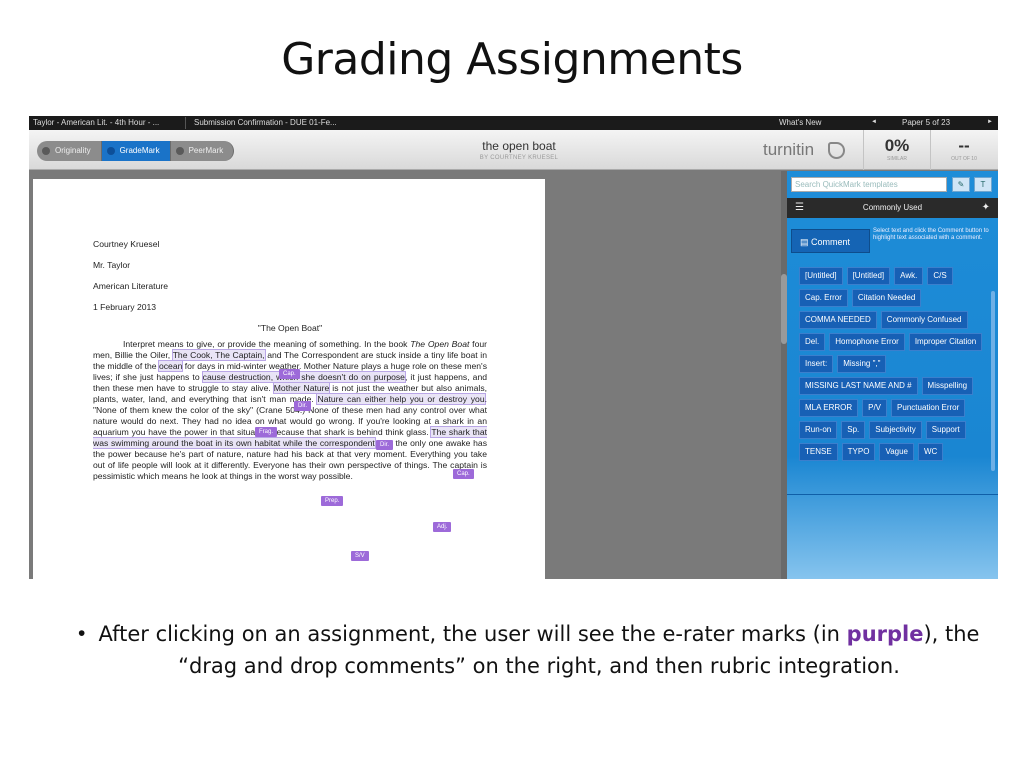 The image size is (1024, 768). I want to click on similarity-value: 0%, so click(897, 145).